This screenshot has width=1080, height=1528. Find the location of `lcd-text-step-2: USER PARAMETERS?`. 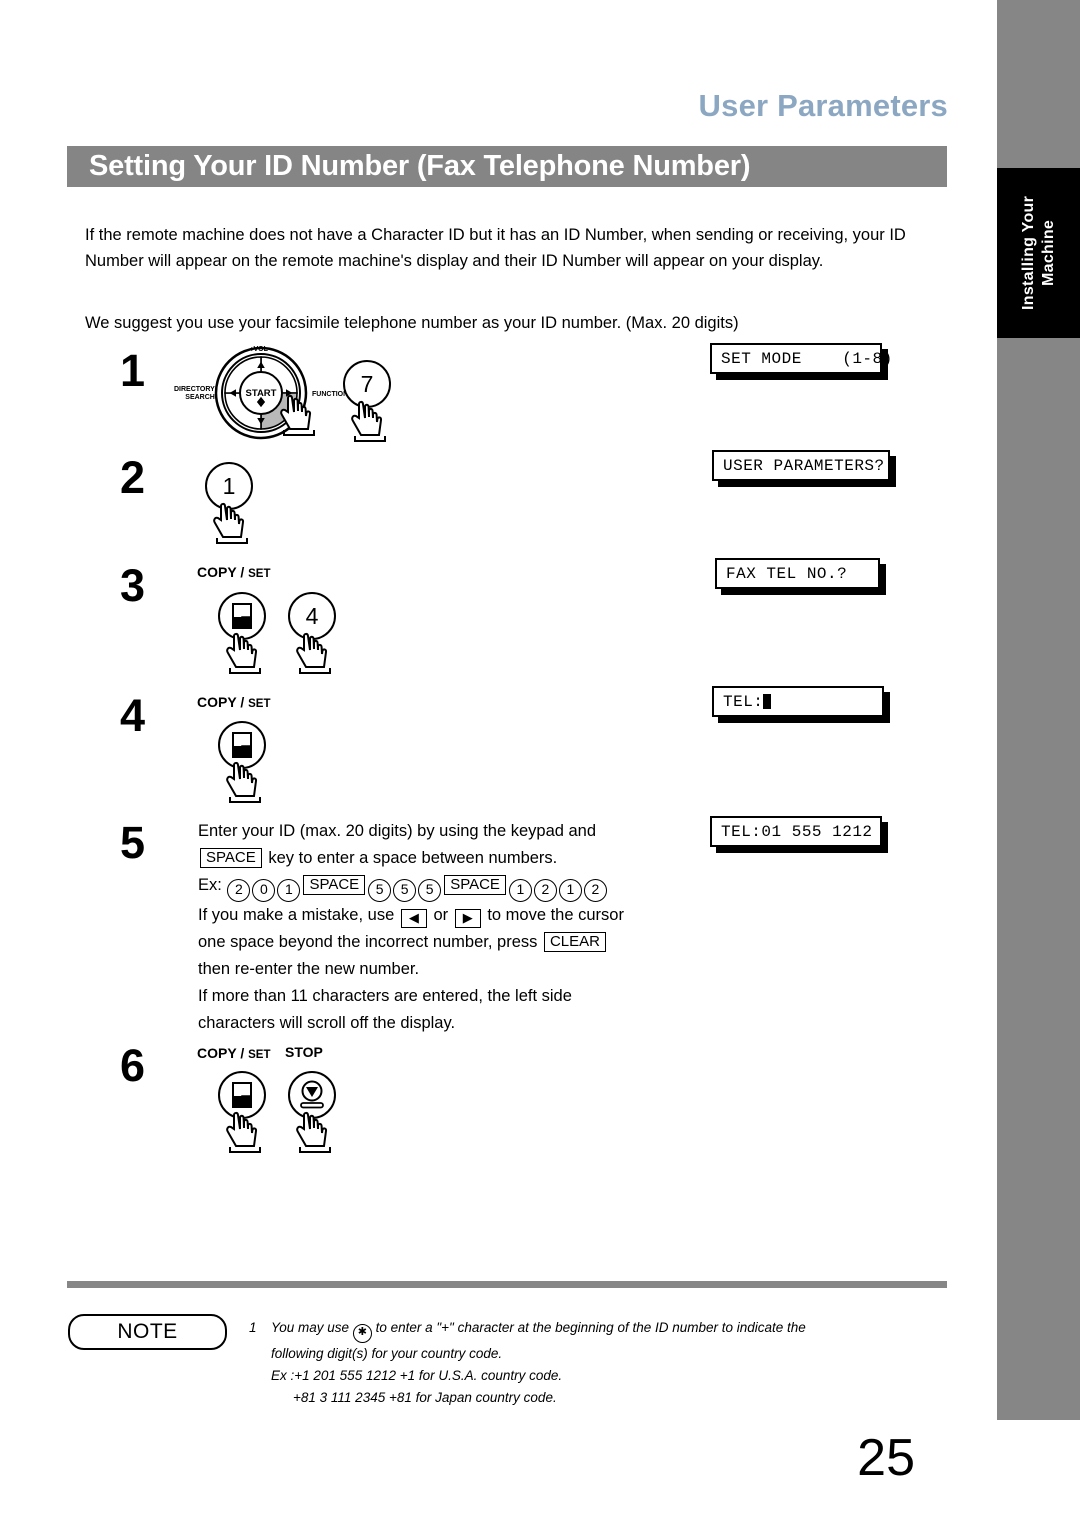

lcd-text-step-2: USER PARAMETERS? is located at coordinates (804, 465).